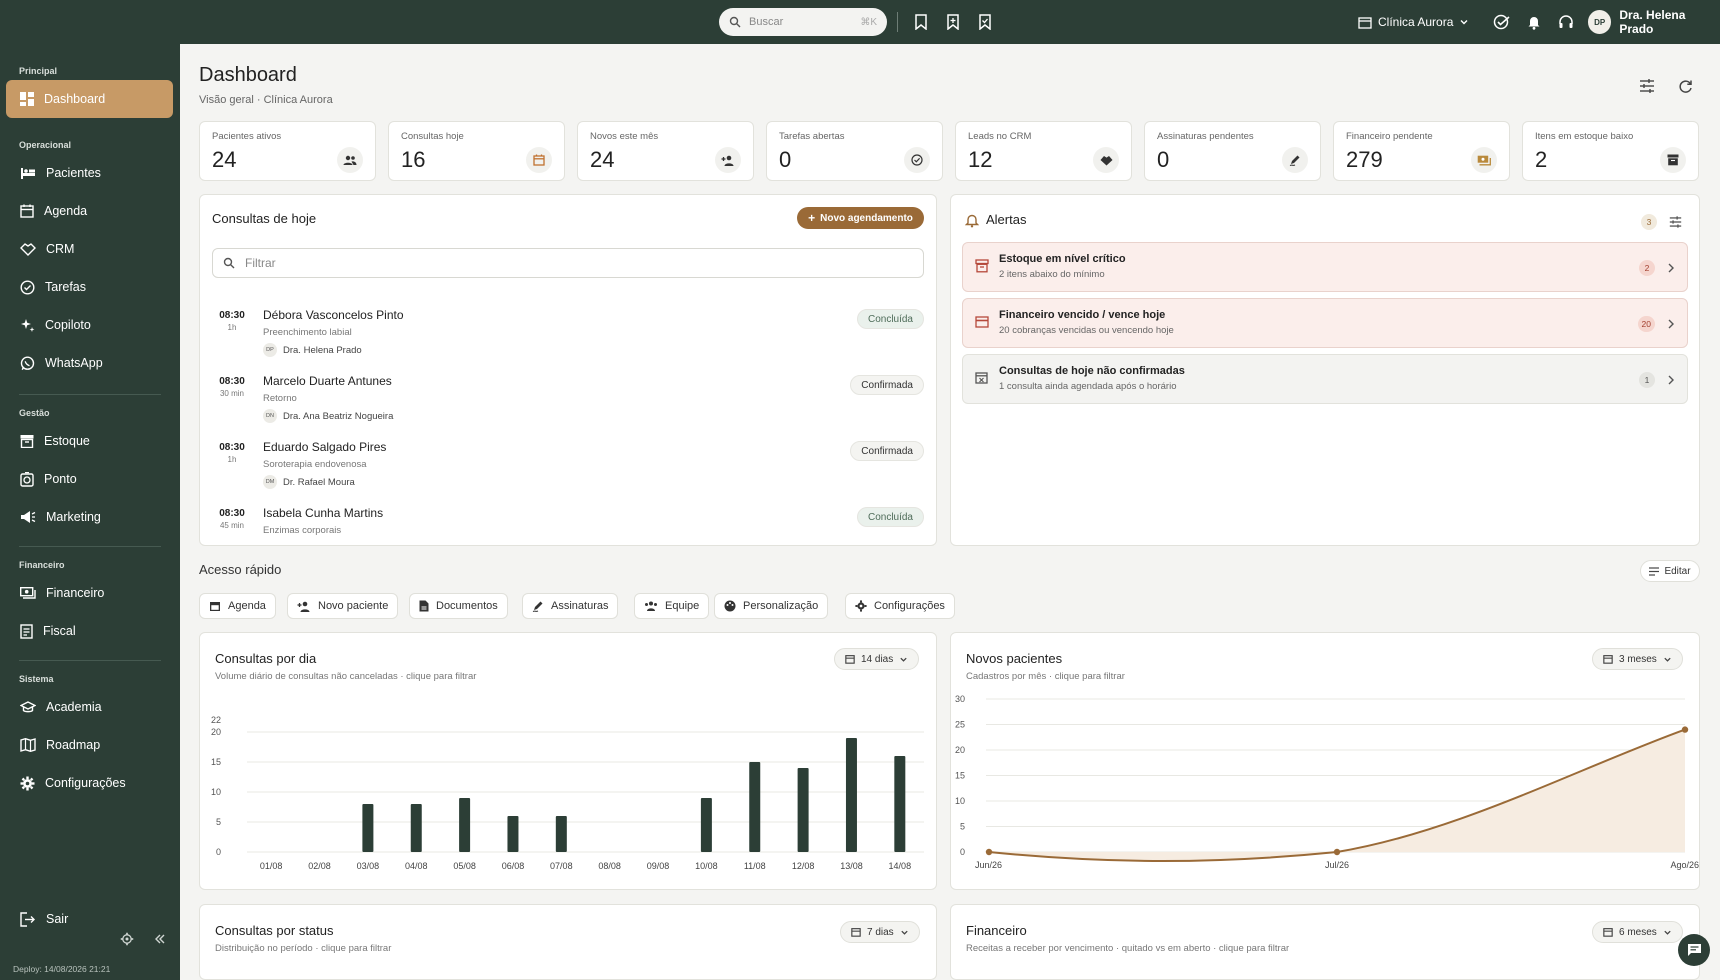  I want to click on quick-configuracoes: Configurações, so click(900, 606).